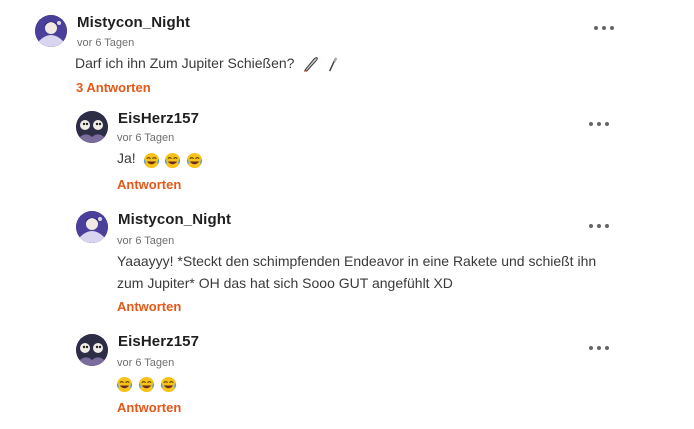 The image size is (694, 429). I want to click on view-replies-link: 3 Antworten, so click(113, 87).